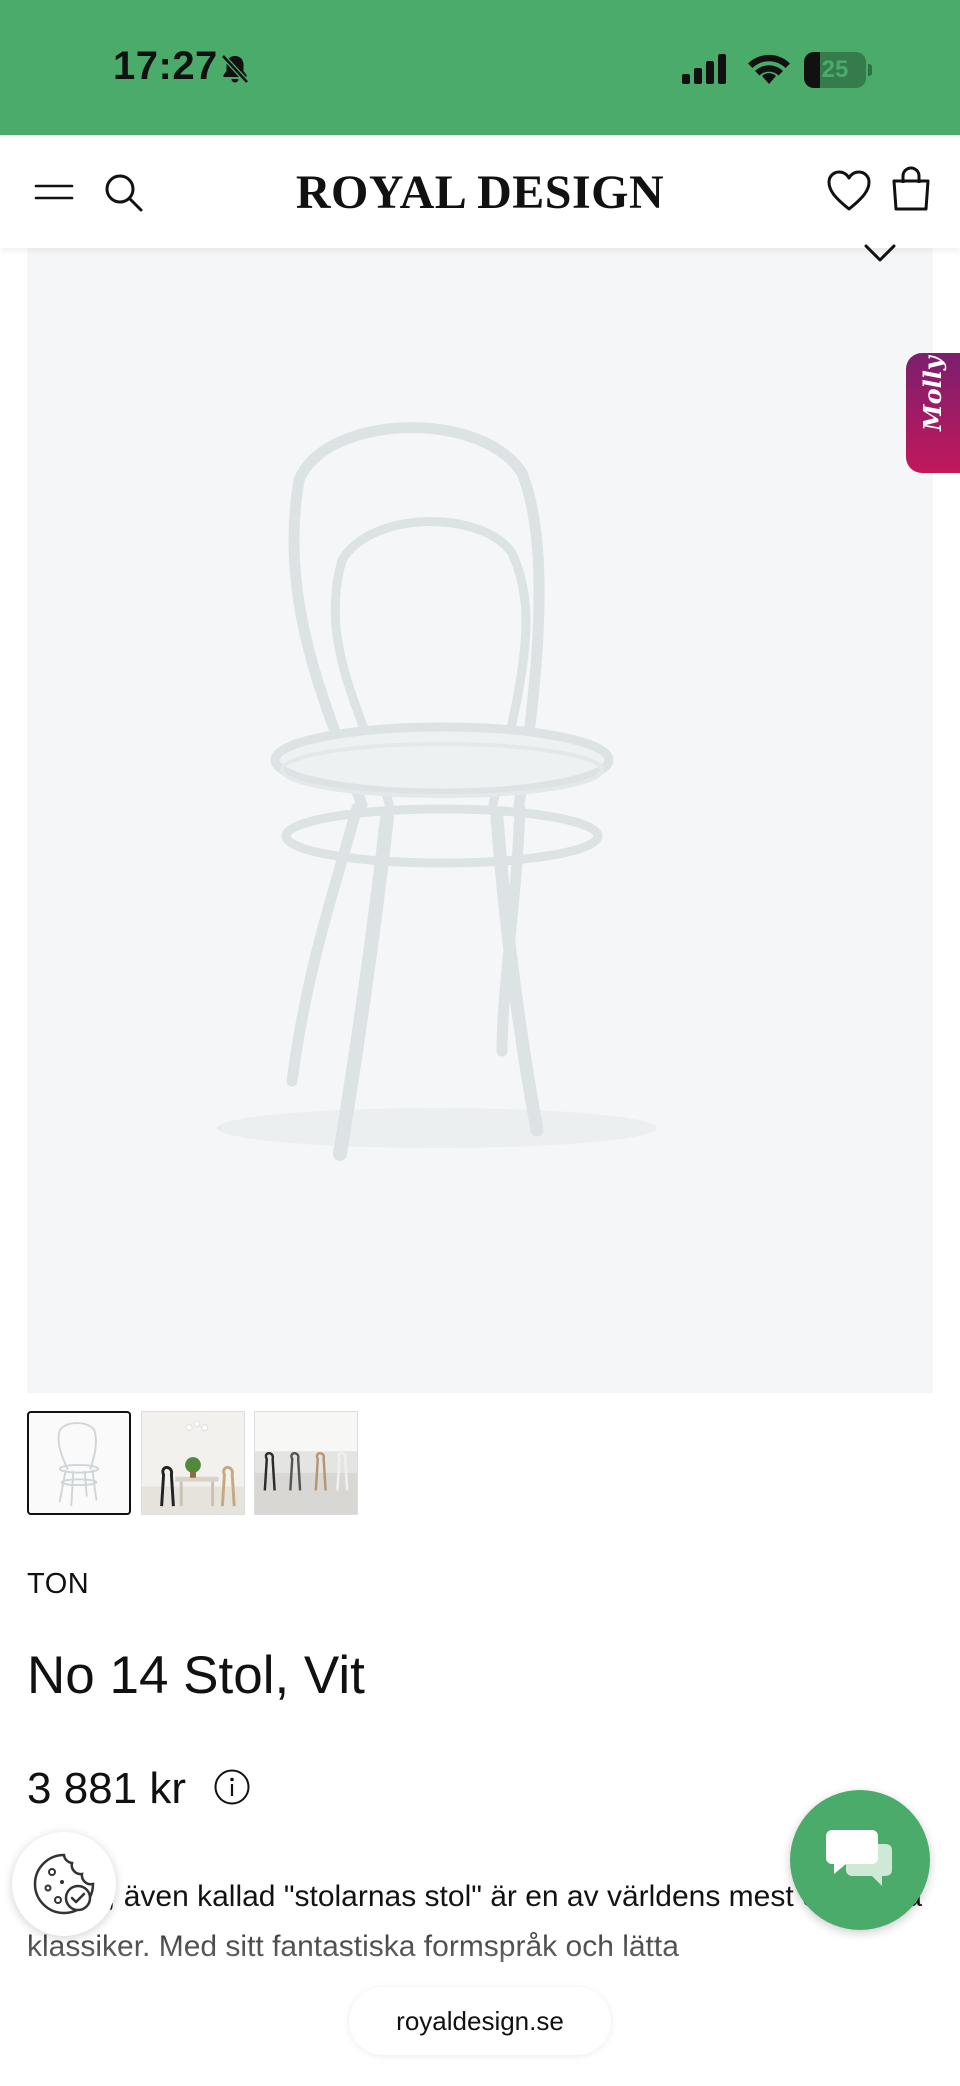 This screenshot has height=2086, width=960. I want to click on chat-icon, so click(859, 1858).